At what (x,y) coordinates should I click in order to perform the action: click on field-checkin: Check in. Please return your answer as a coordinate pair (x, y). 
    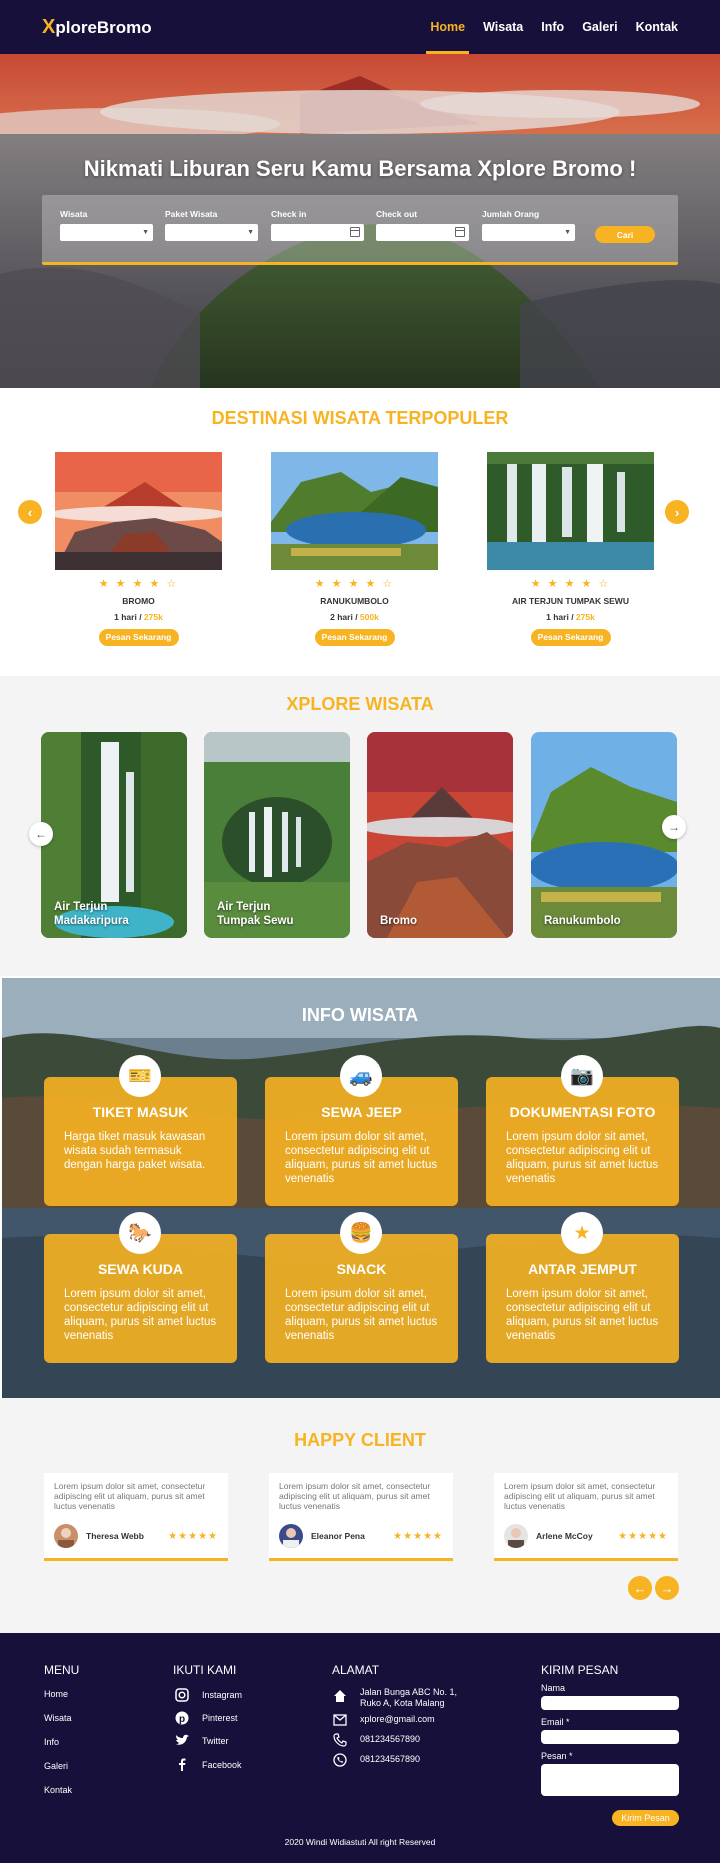
    Looking at the image, I should click on (317, 225).